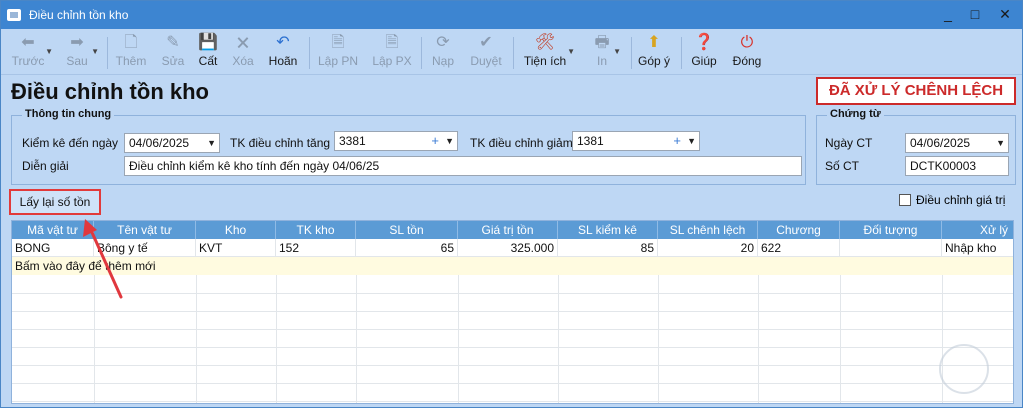  Describe the element at coordinates (103, 259) in the screenshot. I see `annotation-arrow-icon` at that location.